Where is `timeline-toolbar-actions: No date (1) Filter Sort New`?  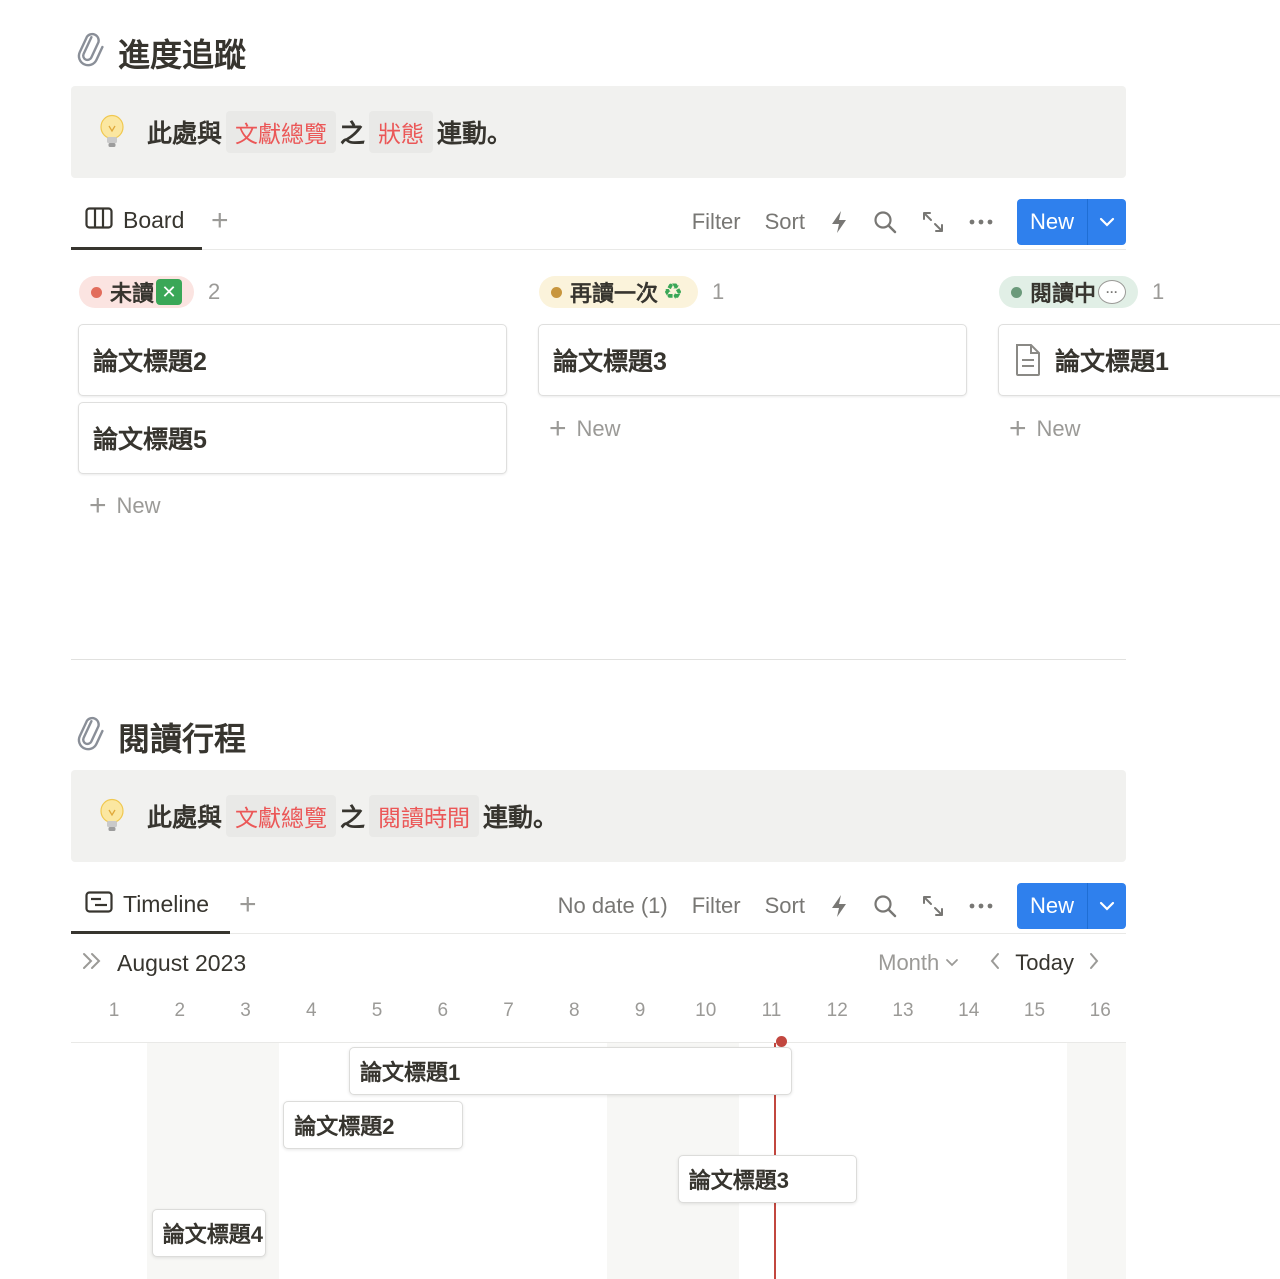 timeline-toolbar-actions: No date (1) Filter Sort New is located at coordinates (842, 906).